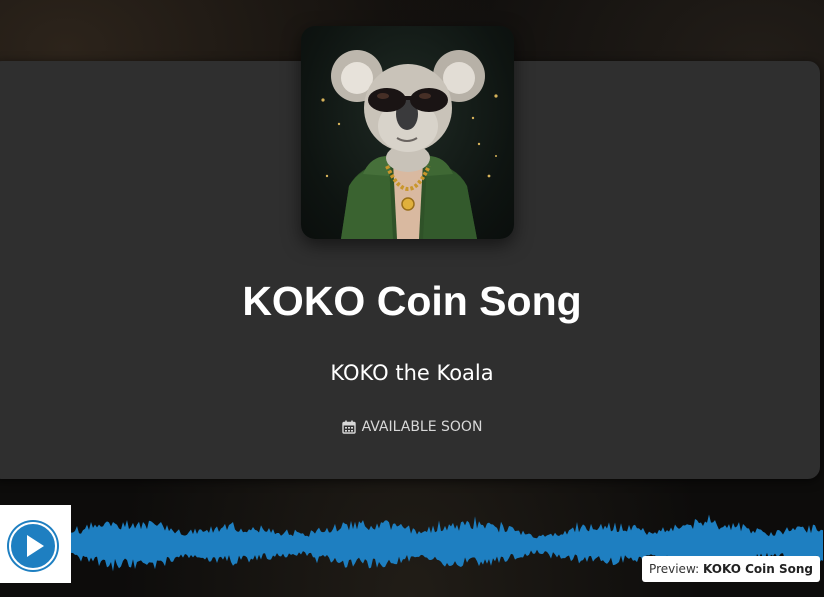 This screenshot has width=824, height=597. I want to click on availability-status: AVAILABLE SOON, so click(412, 427).